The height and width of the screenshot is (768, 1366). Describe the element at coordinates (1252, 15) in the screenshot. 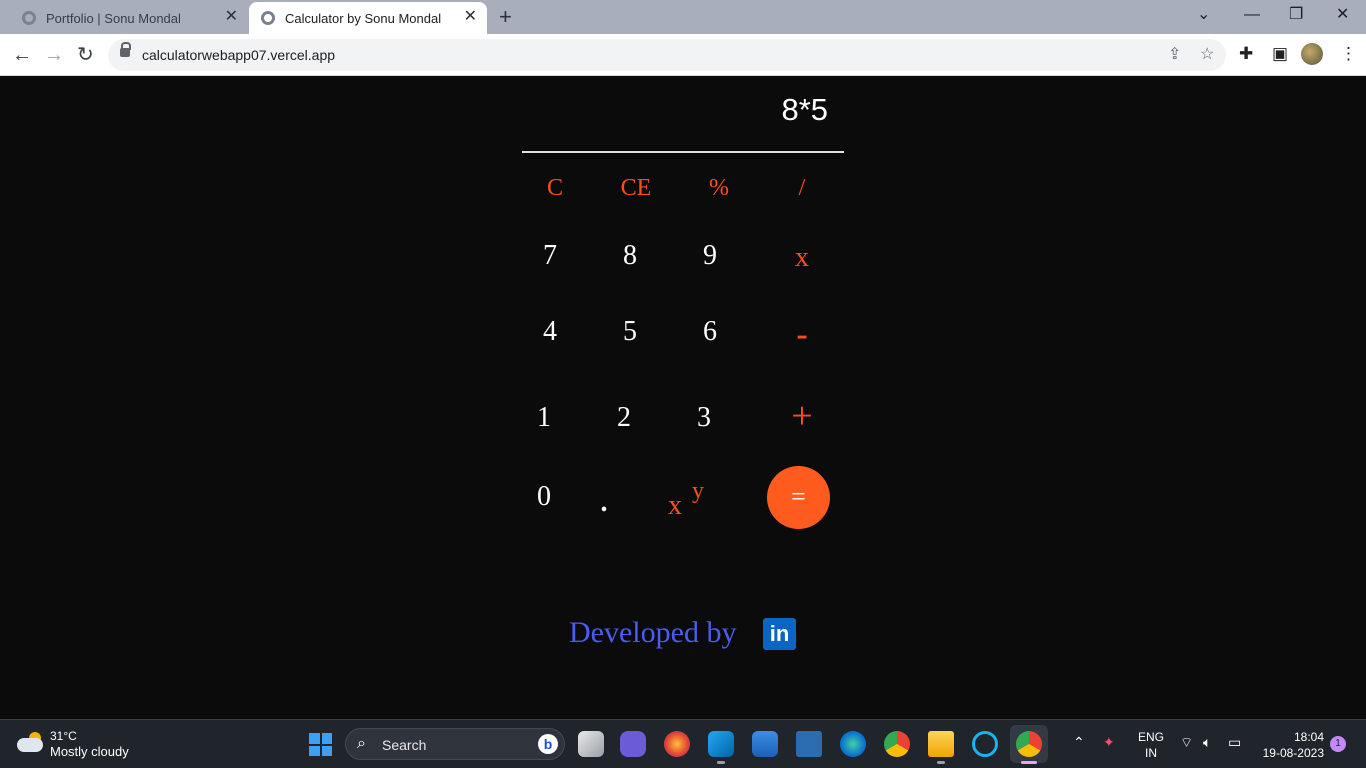

I see `minimize-button: —` at that location.